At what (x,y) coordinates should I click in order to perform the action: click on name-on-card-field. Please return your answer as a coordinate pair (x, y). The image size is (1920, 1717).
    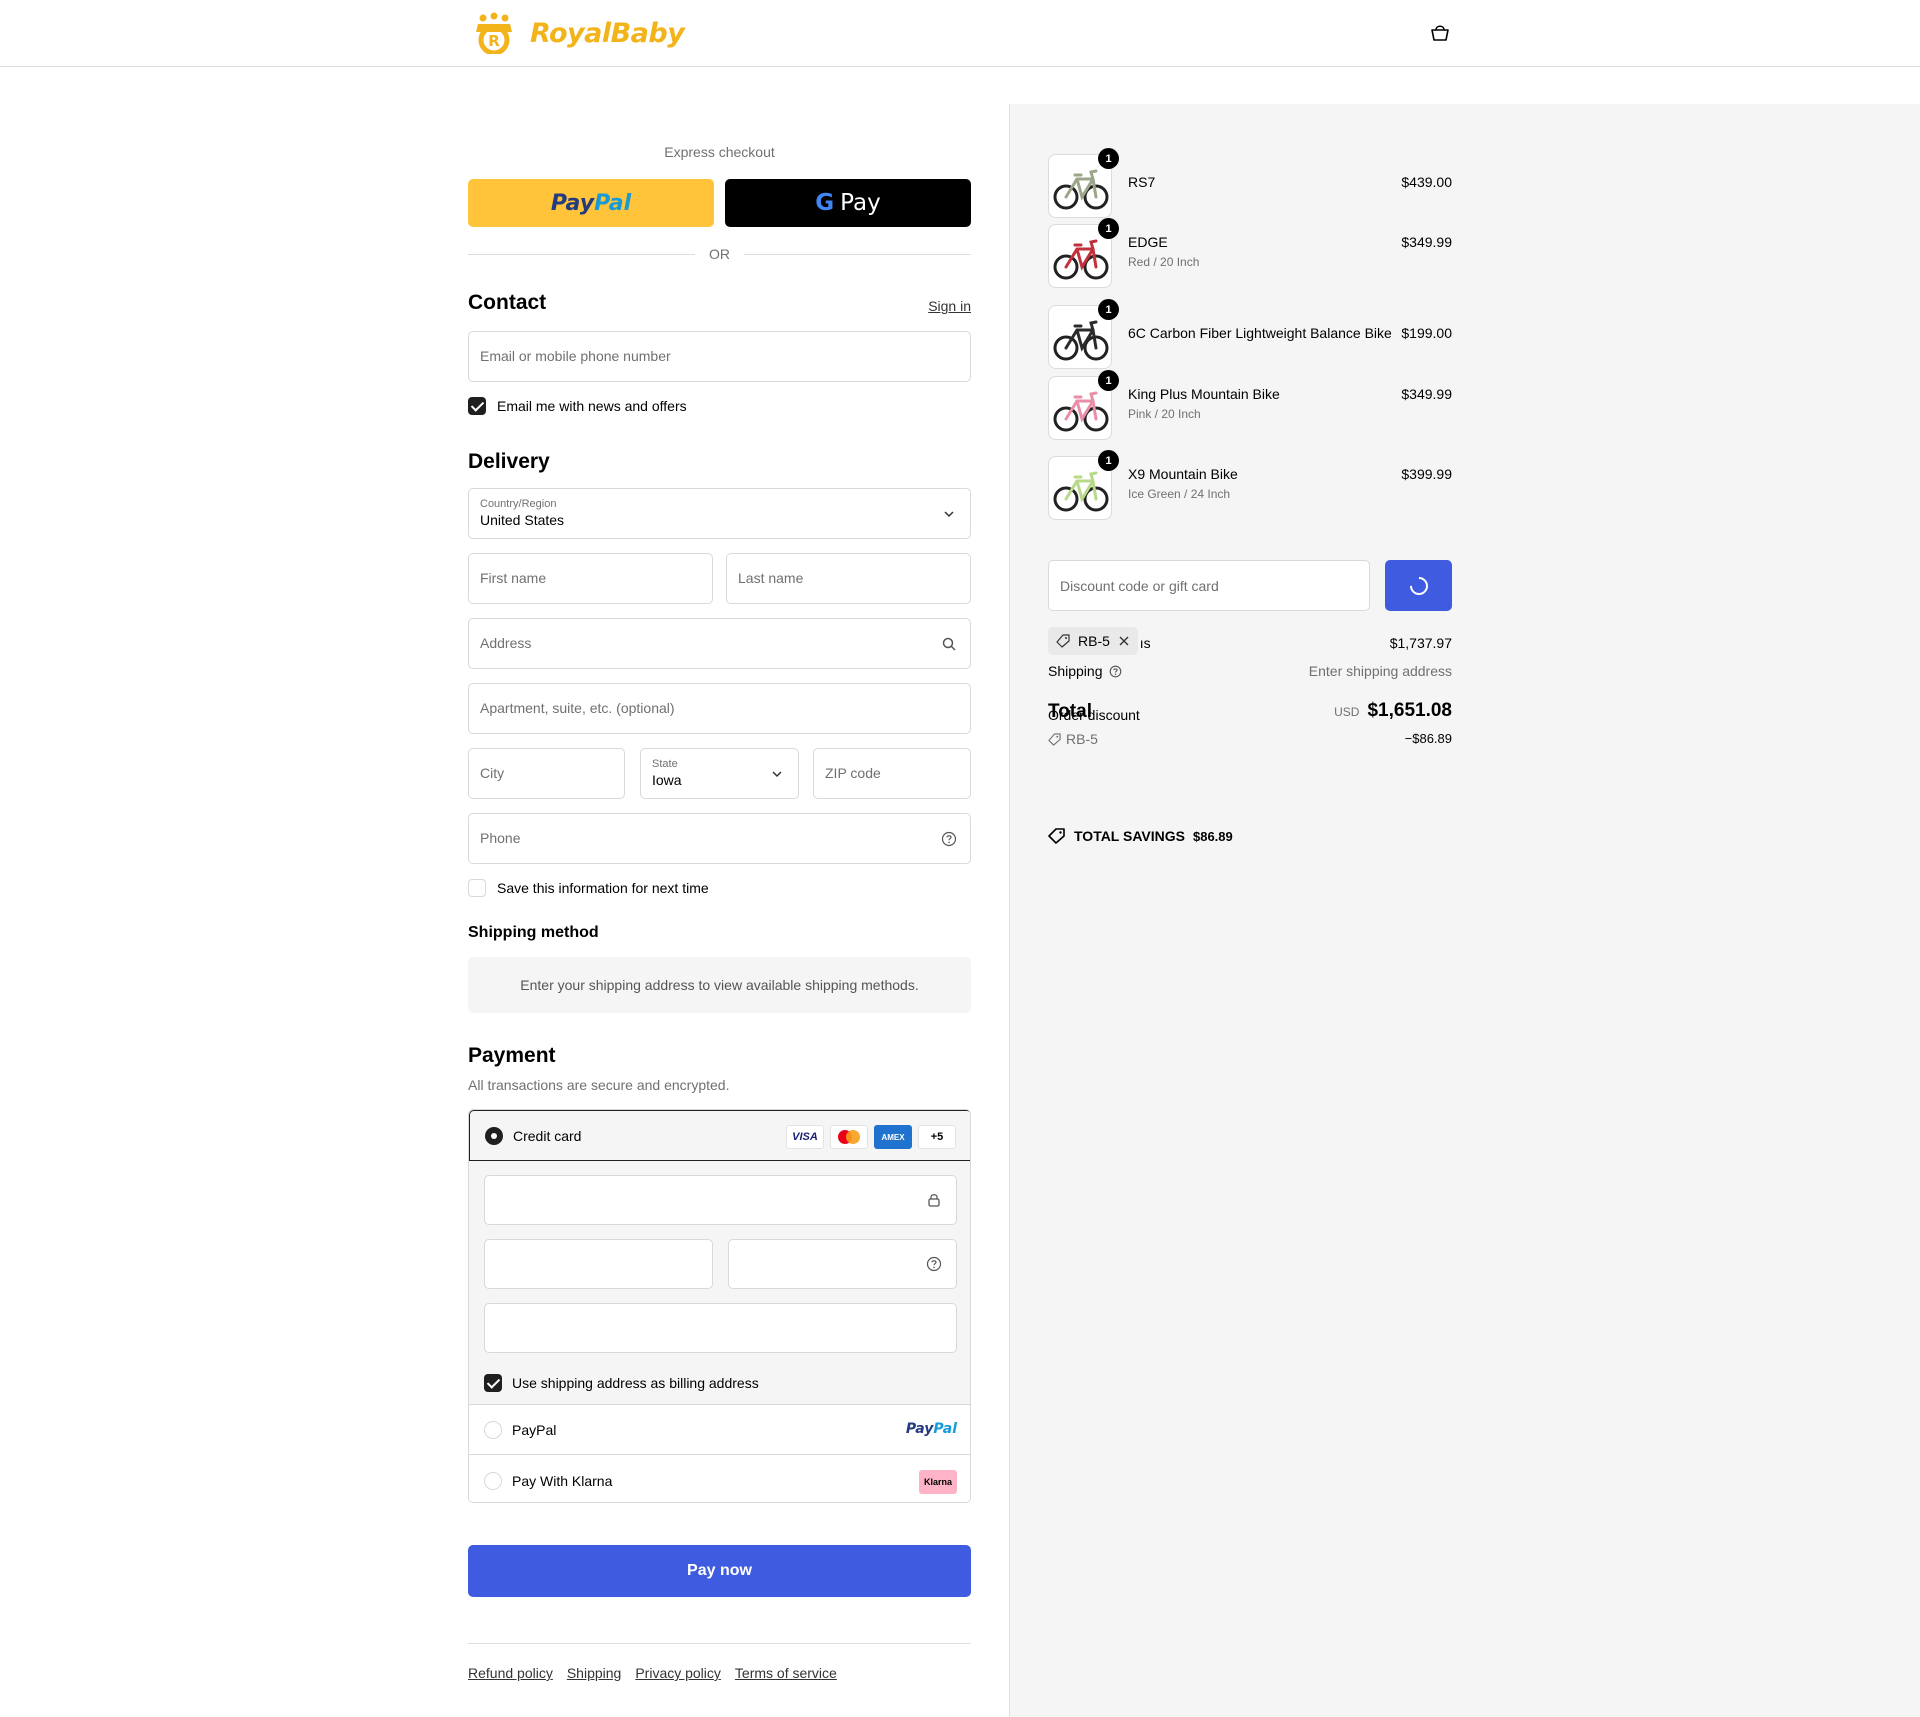
    Looking at the image, I should click on (720, 1328).